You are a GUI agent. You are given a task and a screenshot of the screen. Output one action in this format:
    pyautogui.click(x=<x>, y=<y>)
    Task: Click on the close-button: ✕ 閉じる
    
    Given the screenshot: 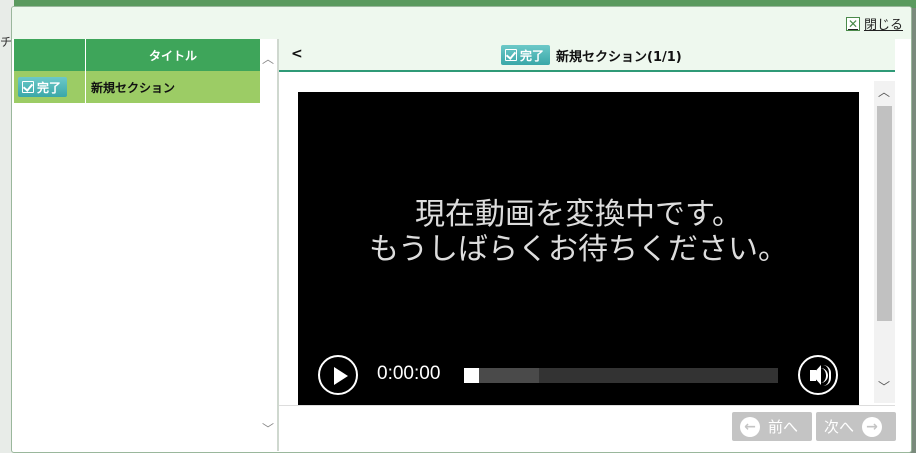 What is the action you would take?
    pyautogui.click(x=874, y=23)
    